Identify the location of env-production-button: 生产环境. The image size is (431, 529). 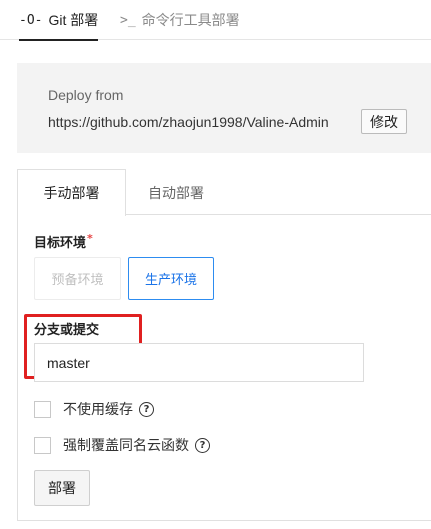
(171, 278).